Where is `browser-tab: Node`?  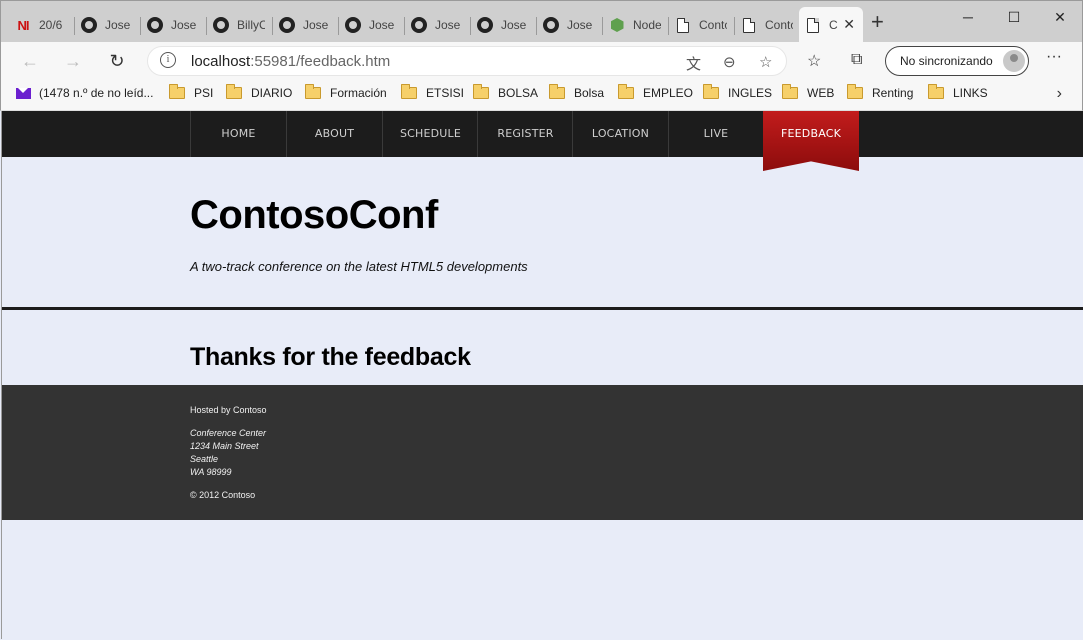 browser-tab: Node is located at coordinates (636, 25).